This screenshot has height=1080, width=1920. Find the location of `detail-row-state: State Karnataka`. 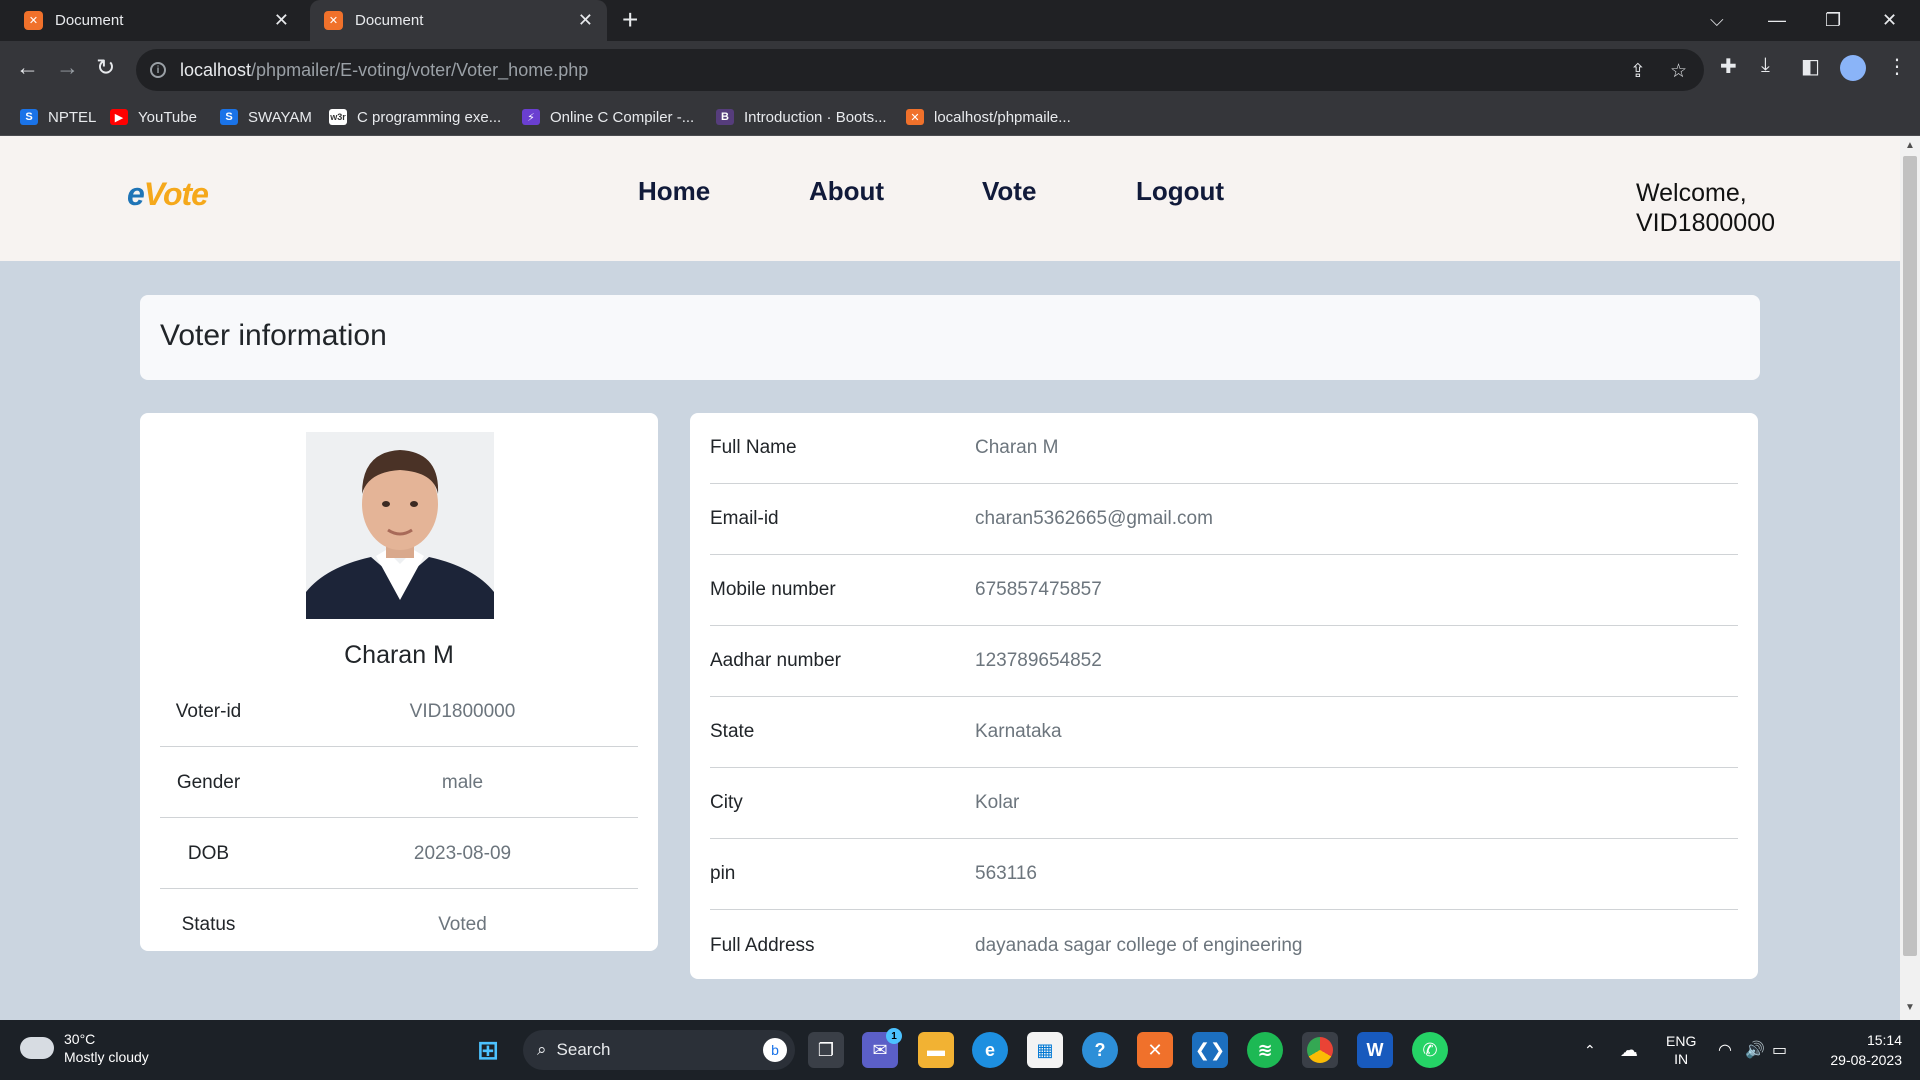

detail-row-state: State Karnataka is located at coordinates (1224, 732).